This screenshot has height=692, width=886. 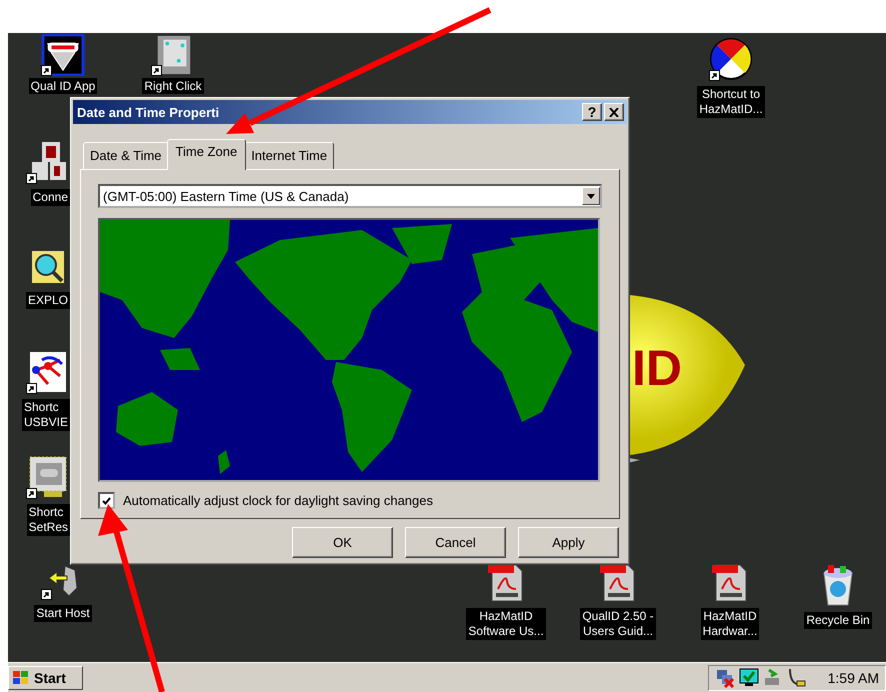 What do you see at coordinates (657, 368) in the screenshot?
I see `logo-text: ID` at bounding box center [657, 368].